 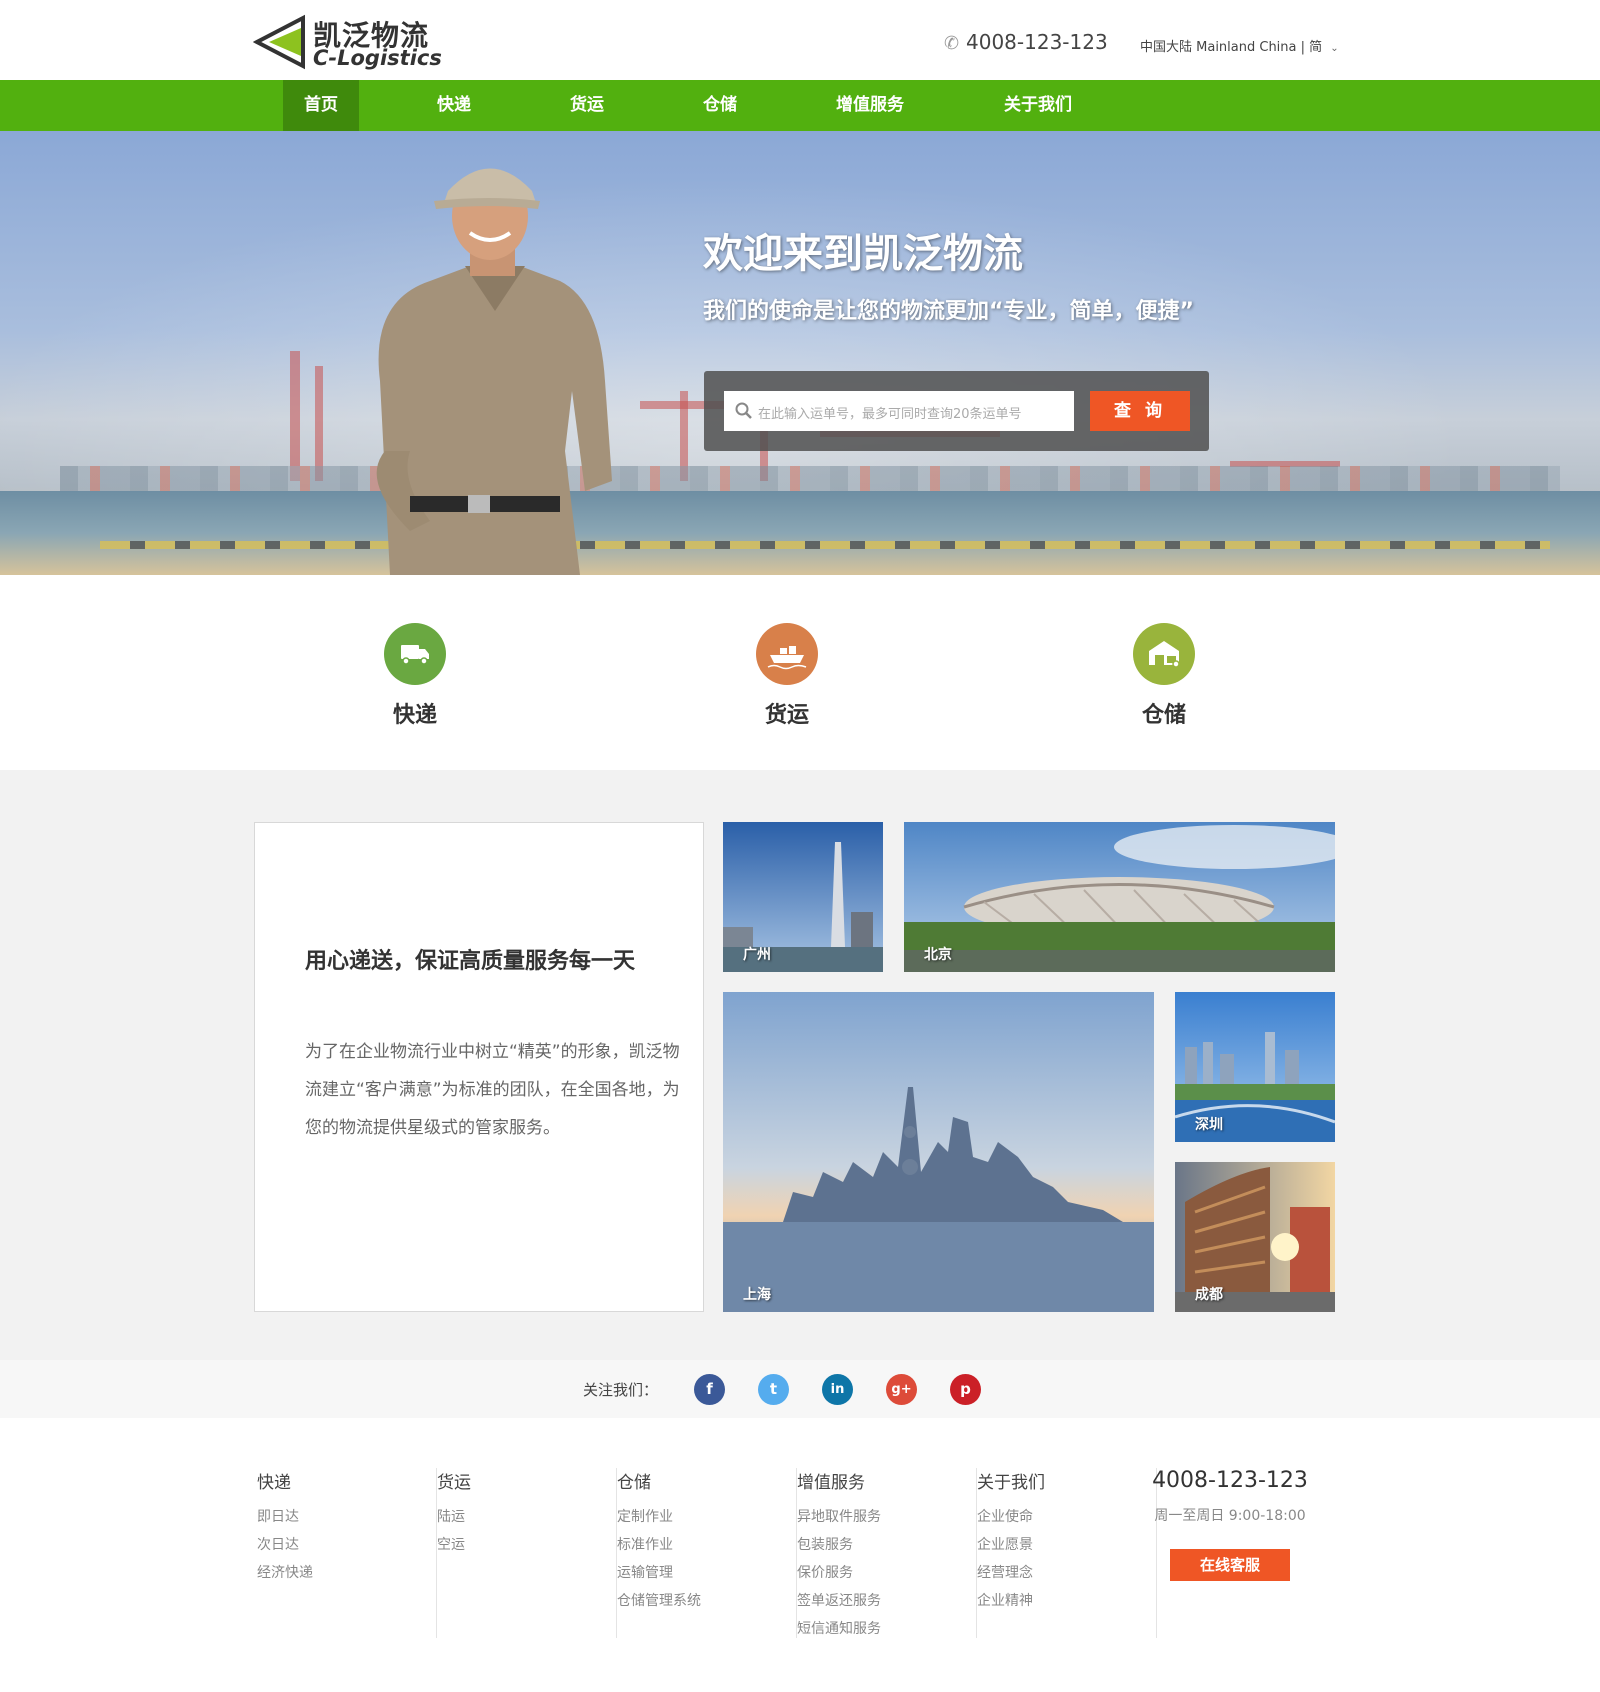 What do you see at coordinates (870, 105) in the screenshot?
I see `nav-item-value-added: 增值服务` at bounding box center [870, 105].